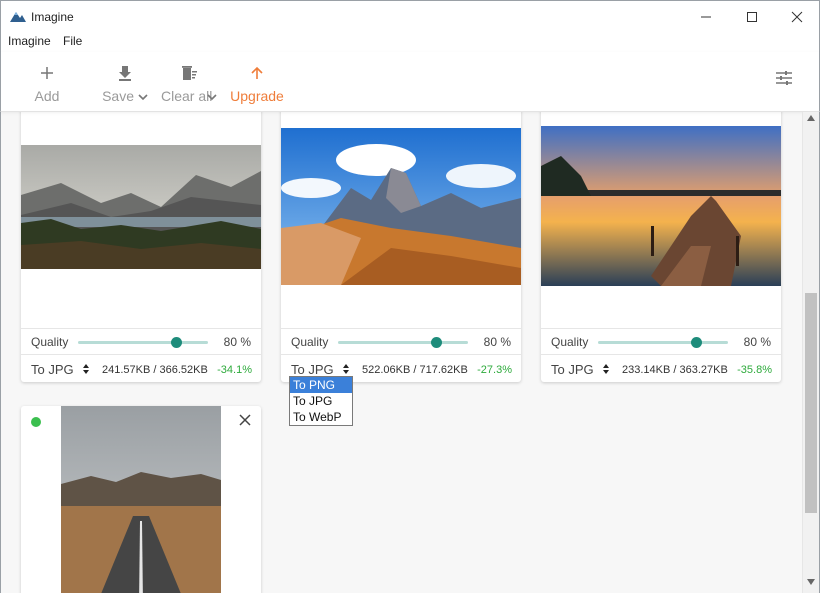 Image resolution: width=820 pixels, height=593 pixels. Describe the element at coordinates (257, 83) in the screenshot. I see `upgrade-button: Upgrade` at that location.